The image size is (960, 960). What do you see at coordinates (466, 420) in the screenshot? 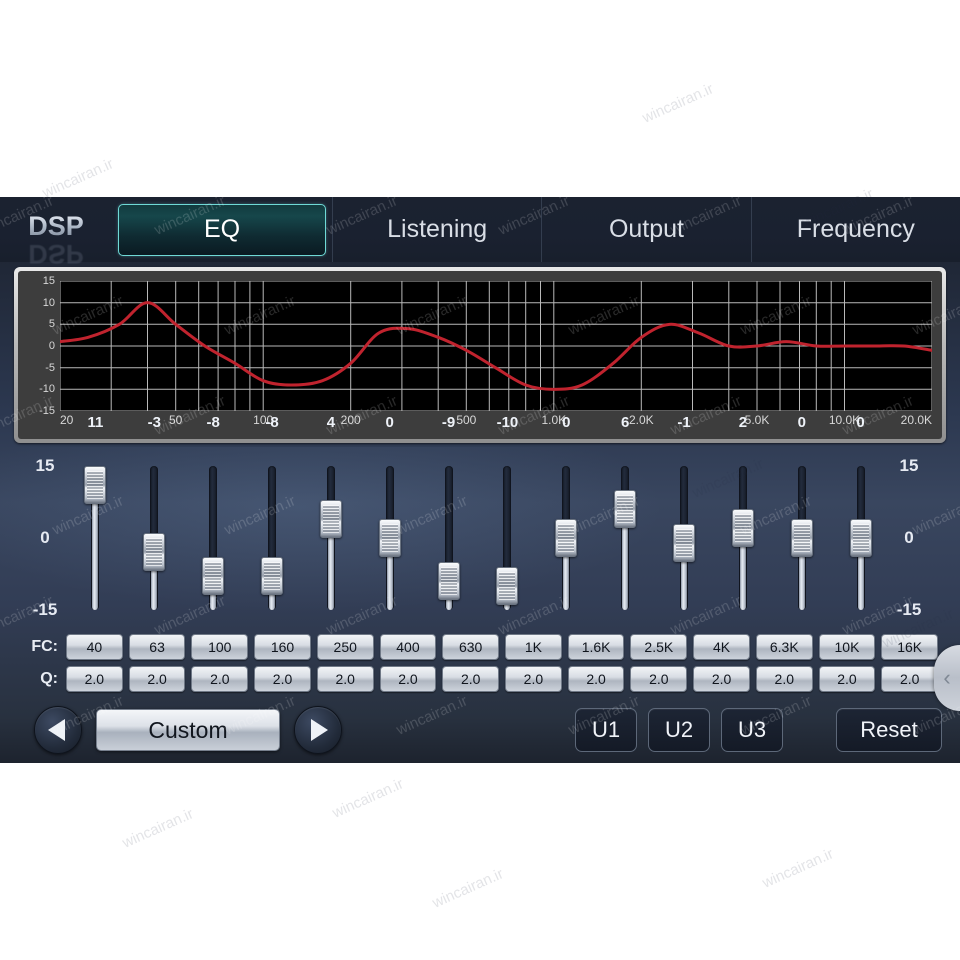
I see `graph-x-tick: 500` at bounding box center [466, 420].